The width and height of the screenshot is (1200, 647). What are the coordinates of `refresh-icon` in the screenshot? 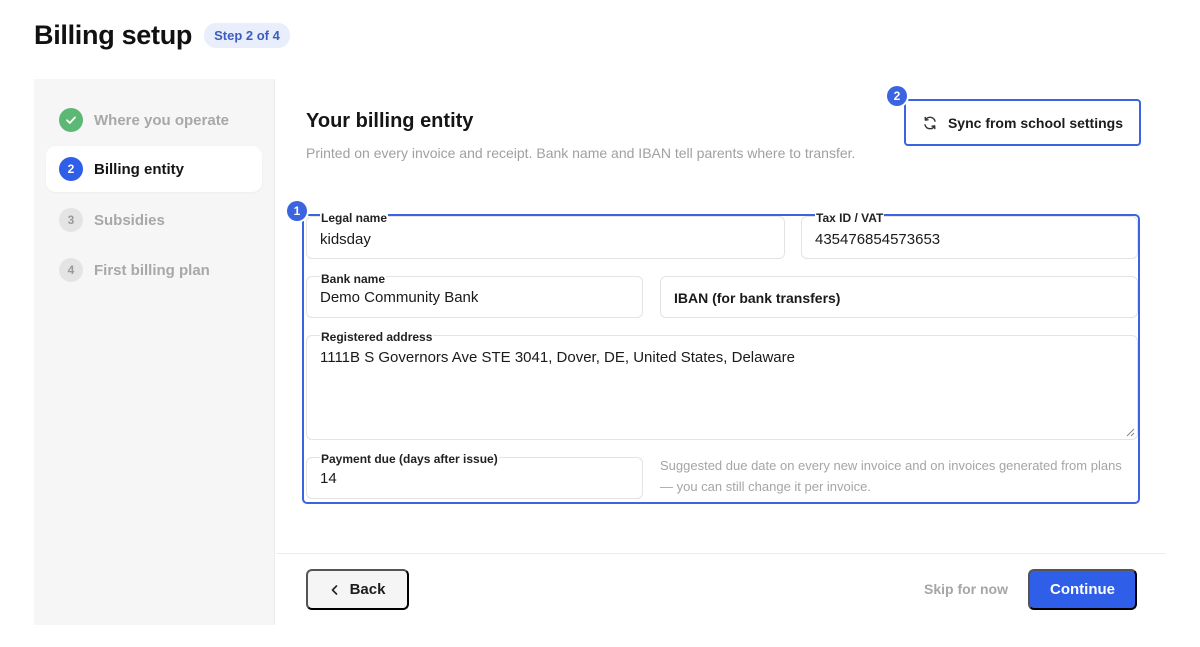 It's located at (930, 122).